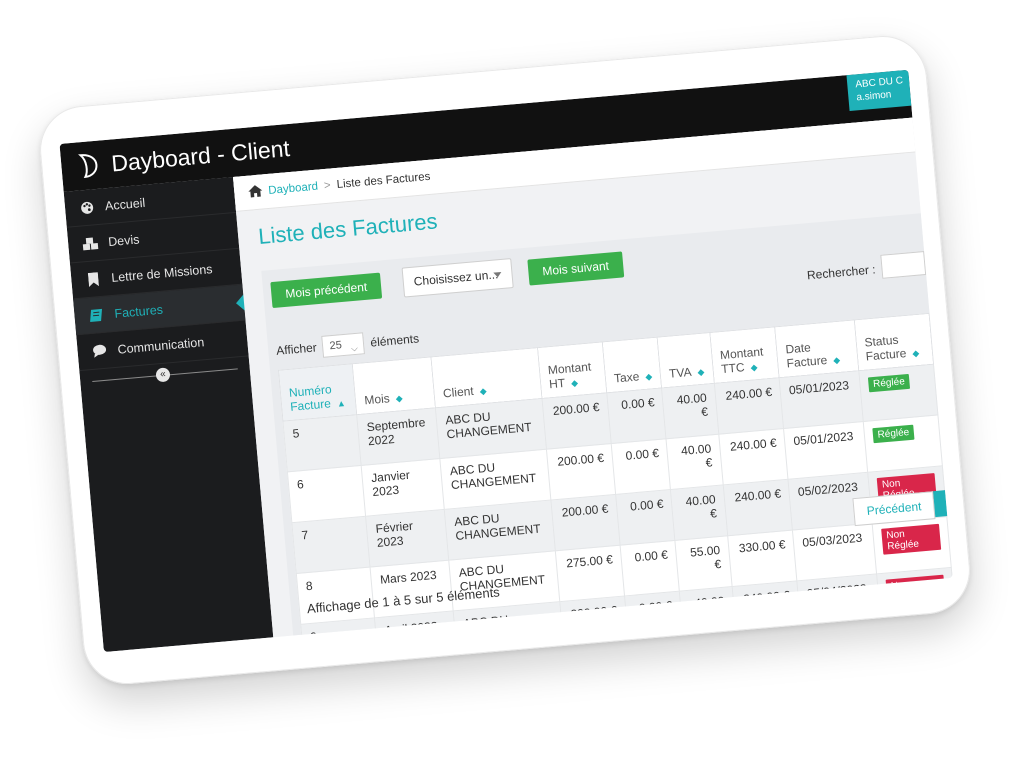 The image size is (1024, 768). I want to click on page-length-value: 25, so click(336, 346).